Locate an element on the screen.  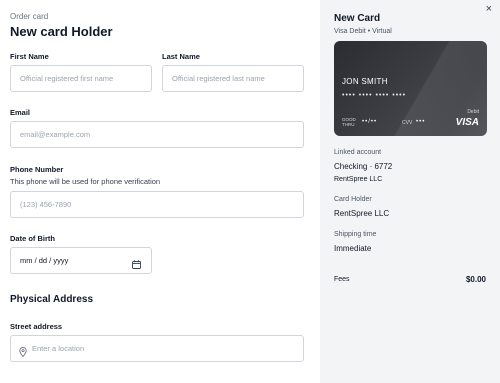
card-number: •••• •••• •••• •••• is located at coordinates (374, 95).